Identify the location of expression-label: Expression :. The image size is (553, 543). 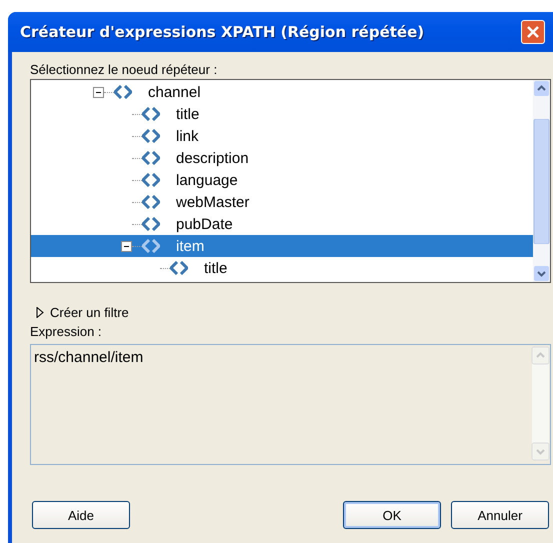
(66, 331).